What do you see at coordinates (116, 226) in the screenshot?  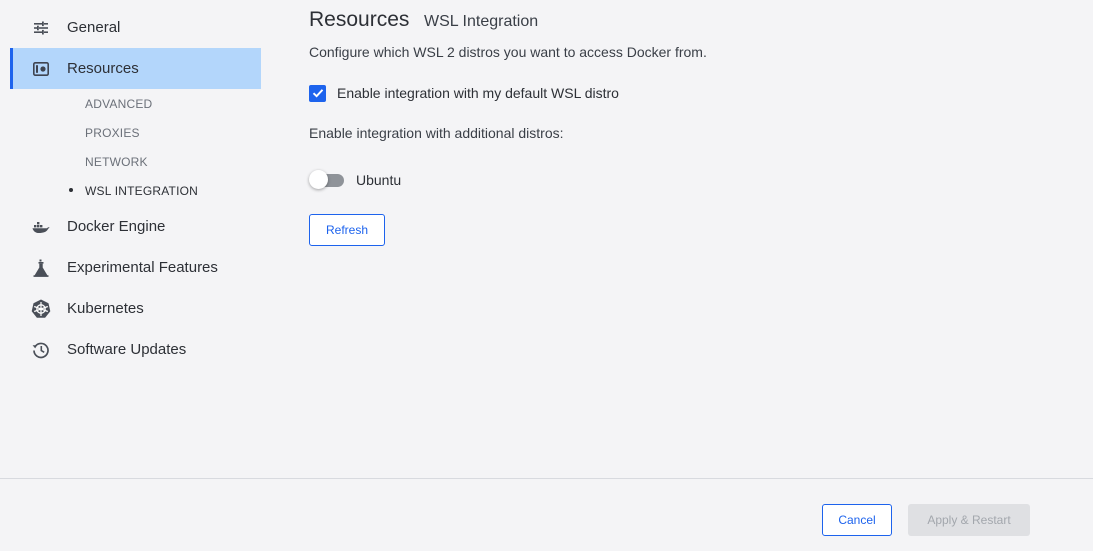 I see `sidebar-item-label: Docker Engine` at bounding box center [116, 226].